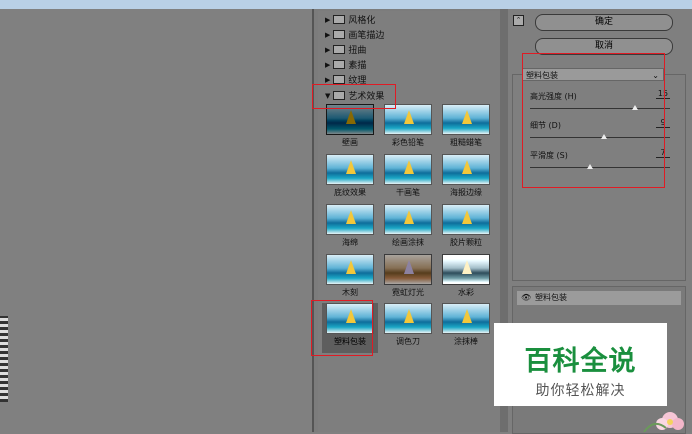 This screenshot has width=692, height=434. I want to click on filter-label: 绘画涂抹, so click(408, 242).